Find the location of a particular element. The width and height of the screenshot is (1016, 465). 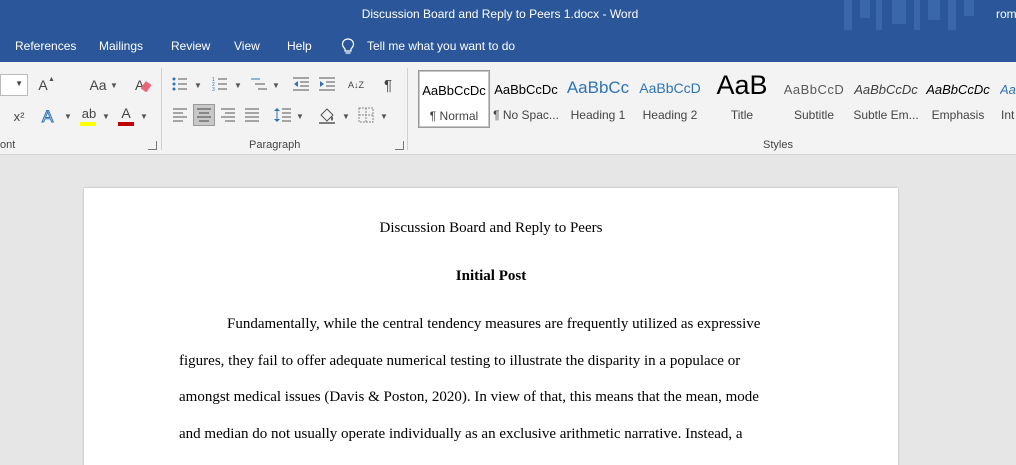

document-heading: Initial Post is located at coordinates (491, 276).